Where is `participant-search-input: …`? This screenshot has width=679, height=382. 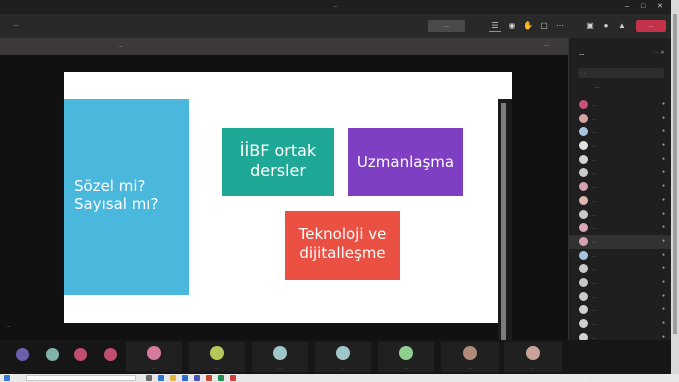
participant-search-input: … is located at coordinates (621, 73).